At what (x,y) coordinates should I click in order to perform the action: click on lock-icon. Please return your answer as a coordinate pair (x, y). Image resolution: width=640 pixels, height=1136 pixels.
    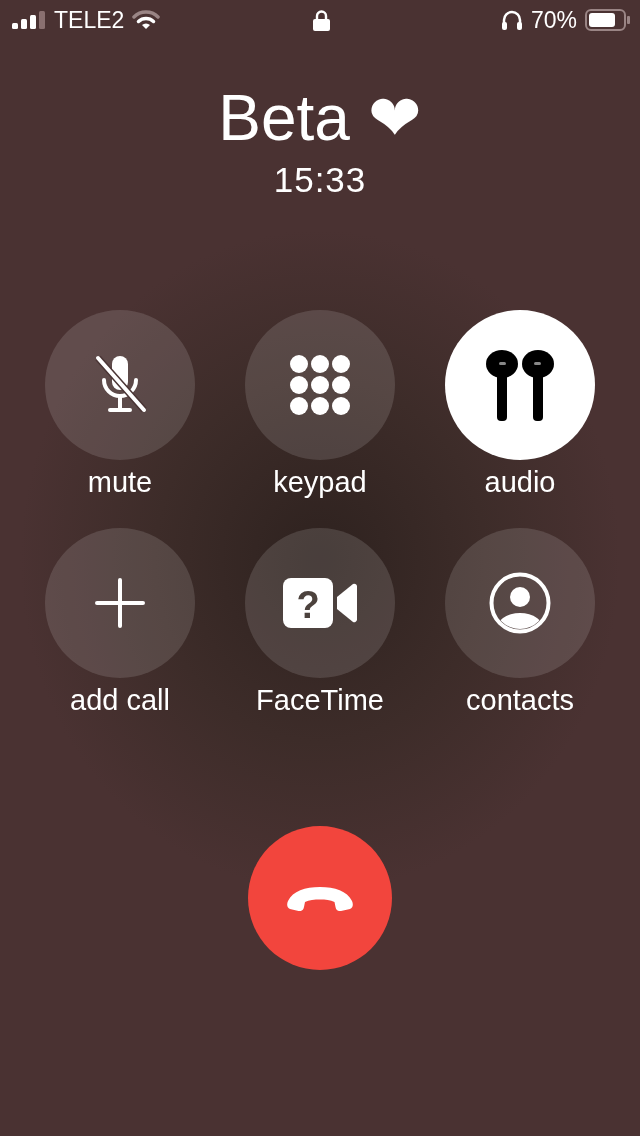
    Looking at the image, I should click on (321, 20).